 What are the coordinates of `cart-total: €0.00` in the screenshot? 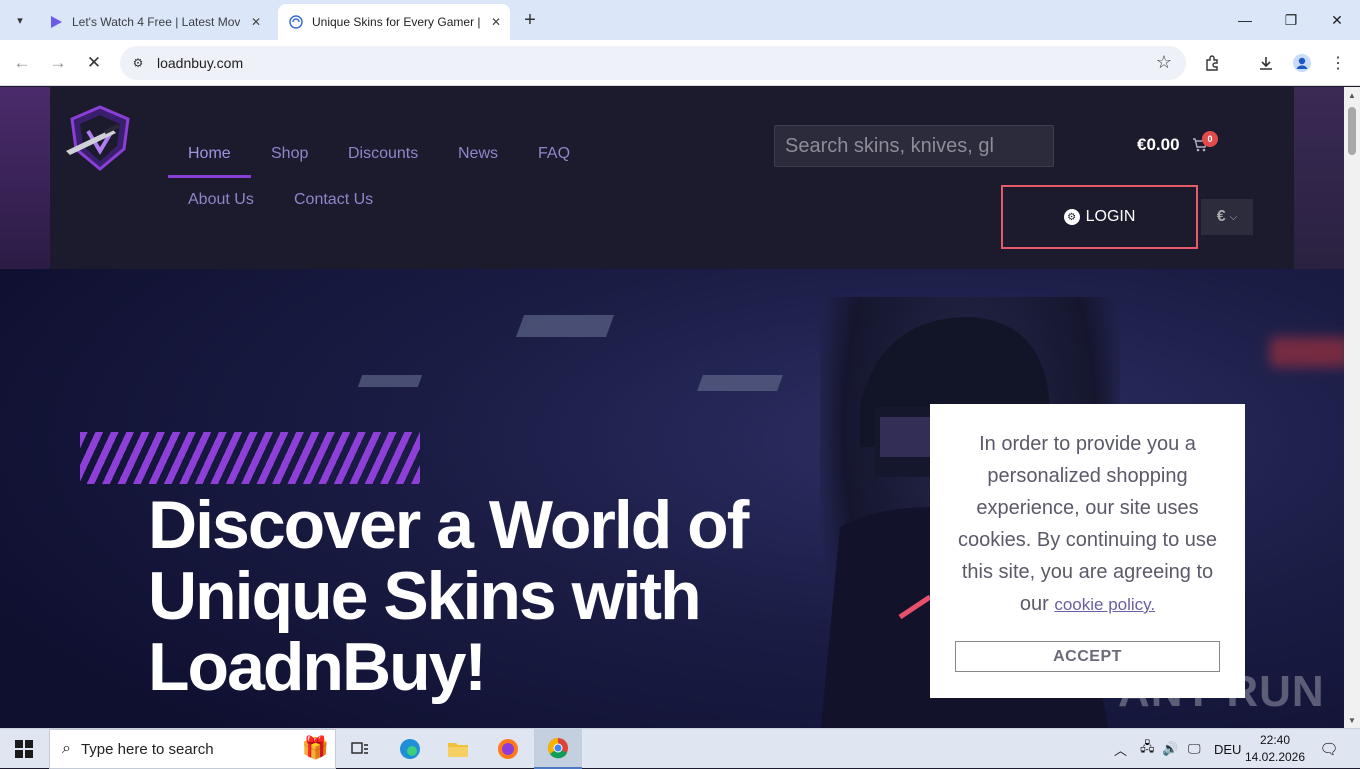 It's located at (1158, 145).